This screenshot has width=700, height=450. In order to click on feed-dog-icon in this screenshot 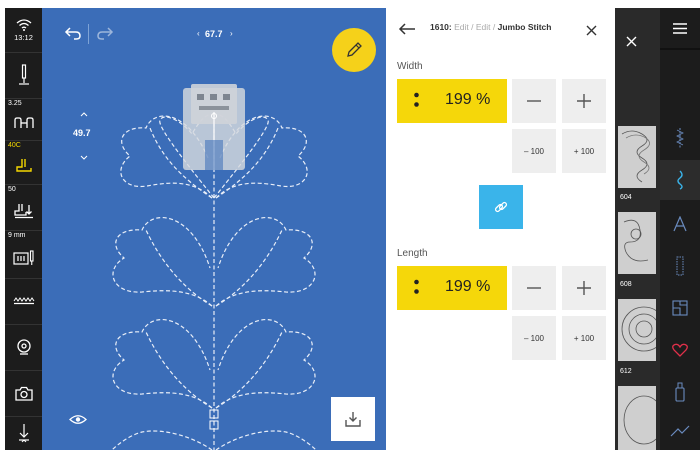, I will do `click(23, 301)`.